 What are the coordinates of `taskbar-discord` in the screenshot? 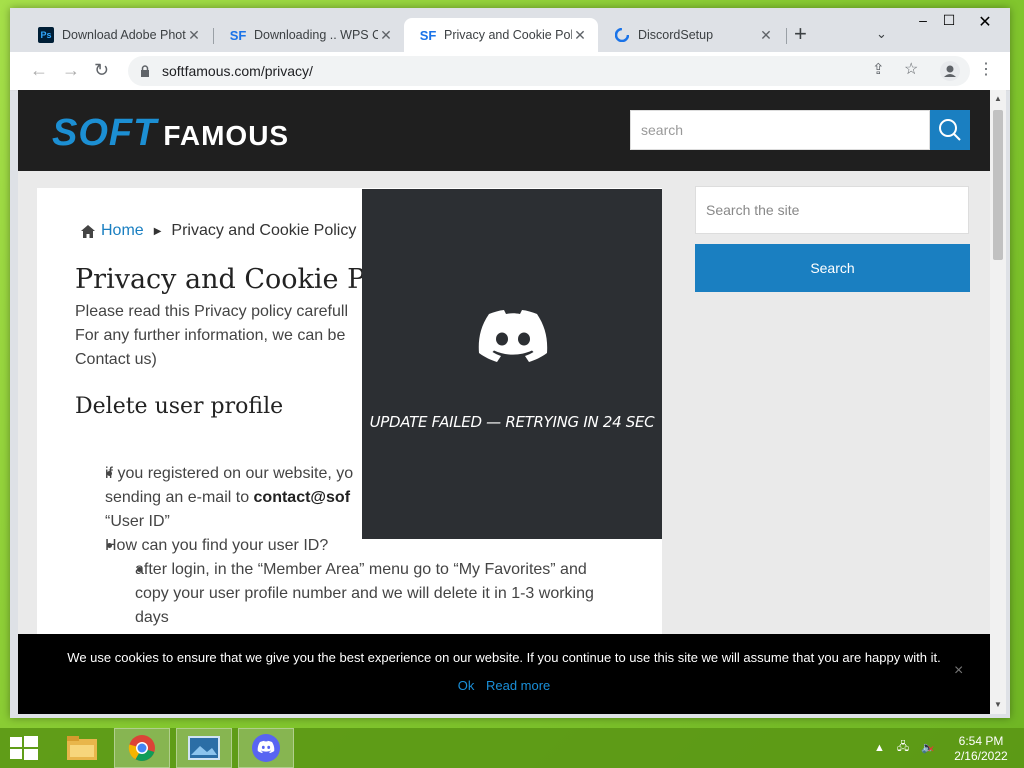 It's located at (266, 748).